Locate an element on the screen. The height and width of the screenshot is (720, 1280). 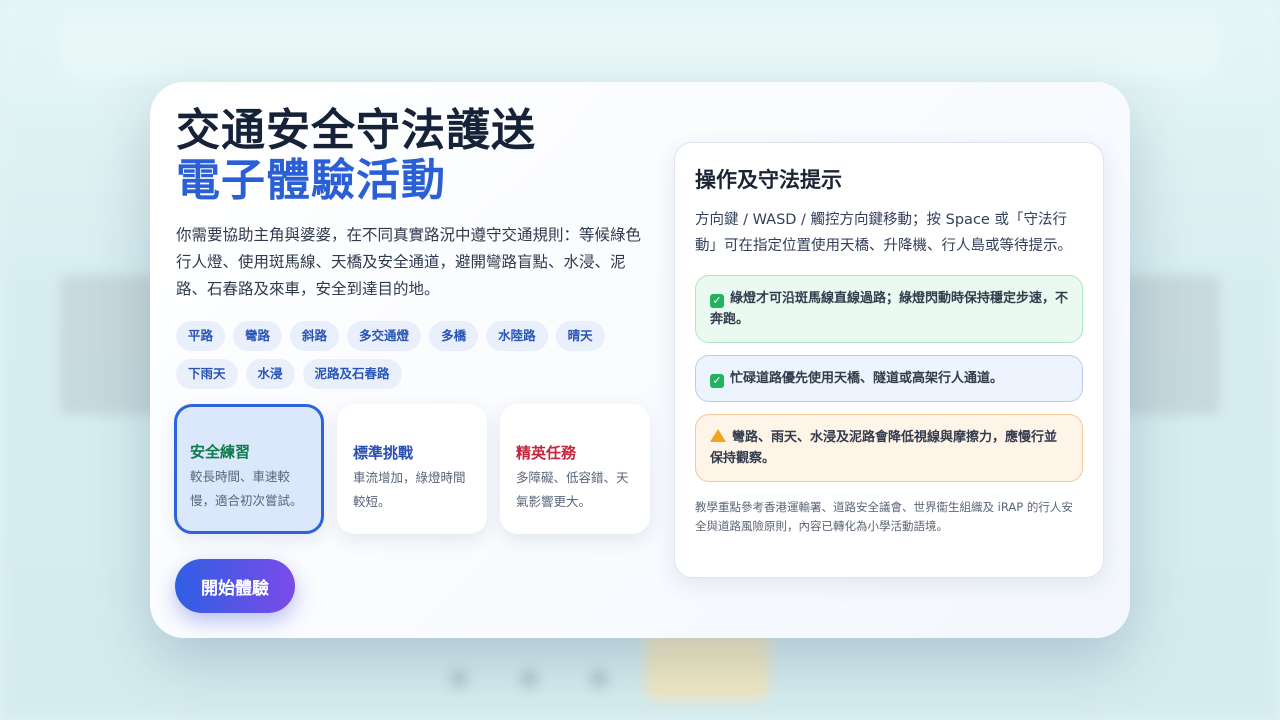
background-action-button is located at coordinates (707, 665).